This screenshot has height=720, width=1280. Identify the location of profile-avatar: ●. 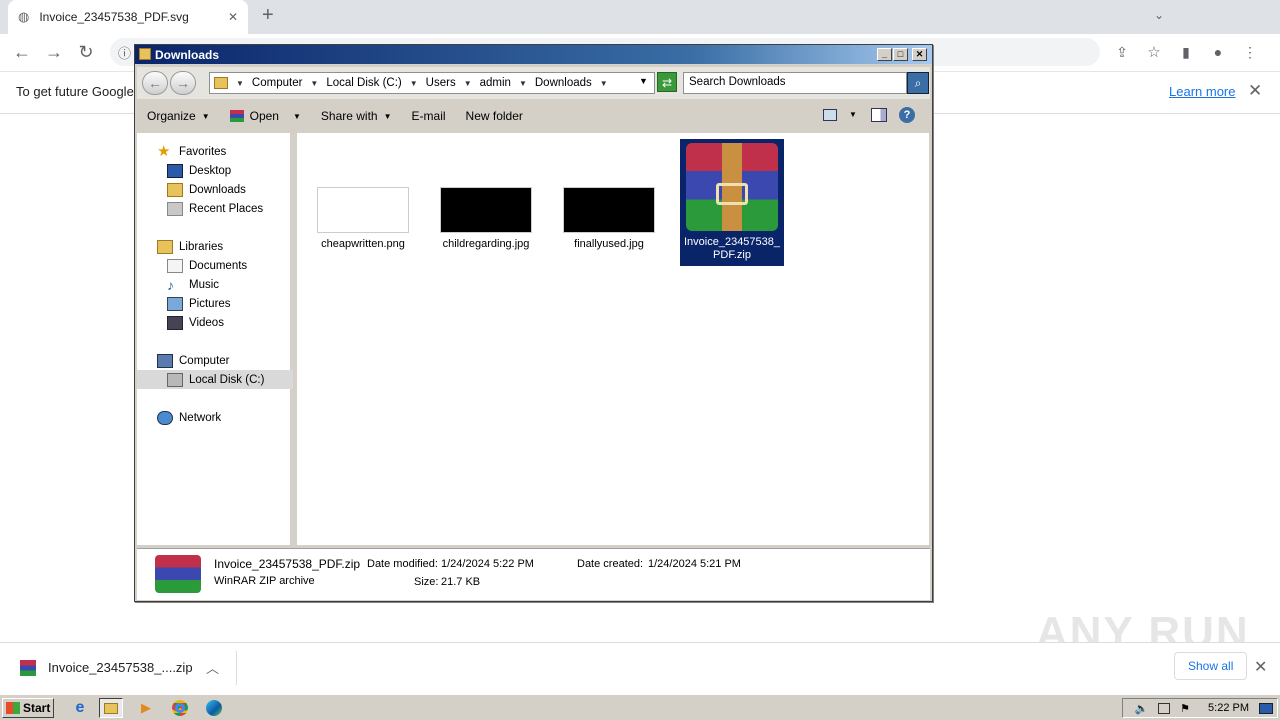
(1218, 52).